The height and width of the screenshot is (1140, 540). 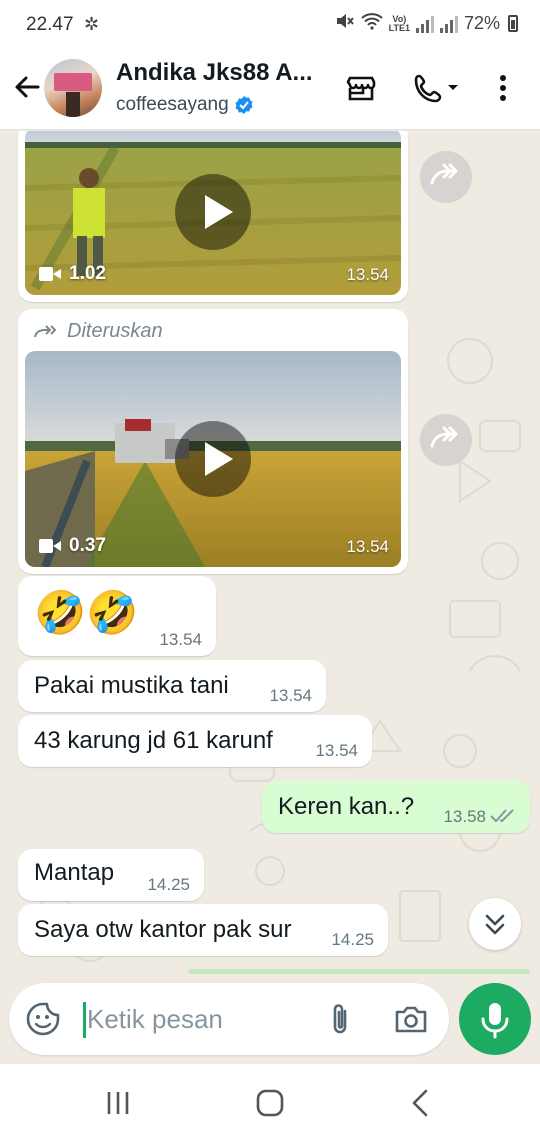 I want to click on more-vert-icon, so click(x=503, y=88).